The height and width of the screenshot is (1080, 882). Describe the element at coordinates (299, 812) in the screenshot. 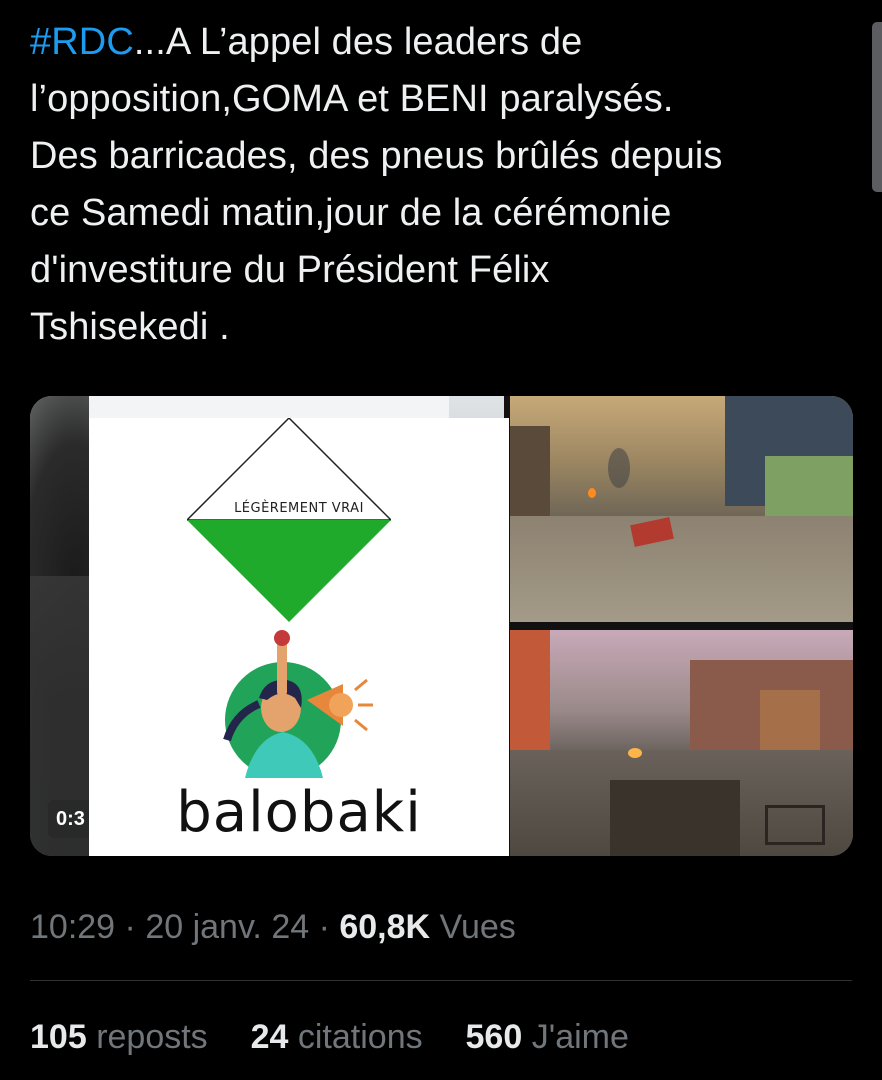

I see `brand-wordmark: balobaki` at that location.